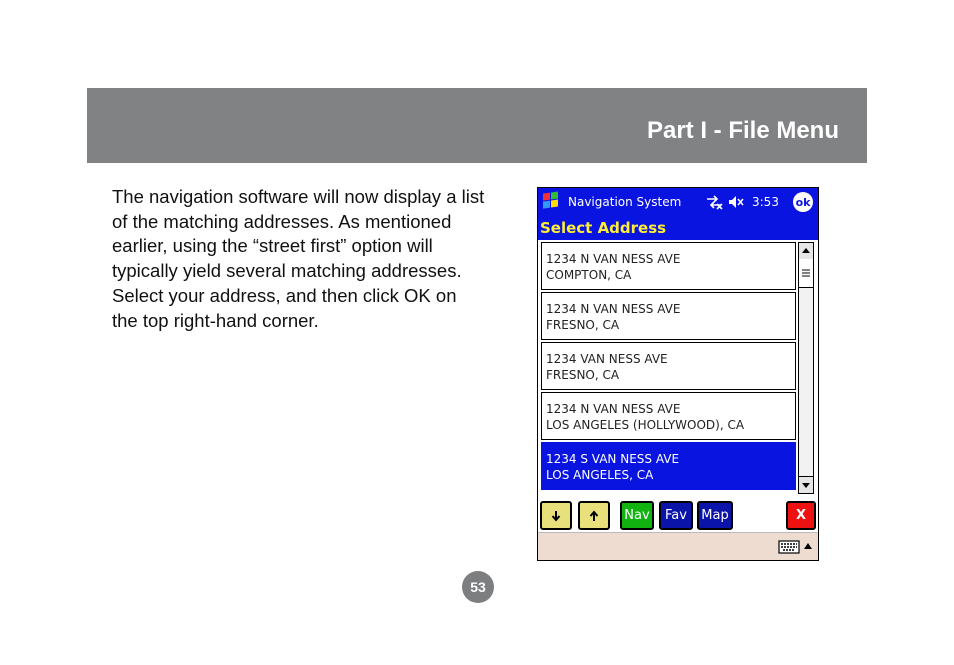 Image resolution: width=954 pixels, height=665 pixels. What do you see at coordinates (607, 359) in the screenshot?
I see `address-line1: 1234 VAN NESS AVE` at bounding box center [607, 359].